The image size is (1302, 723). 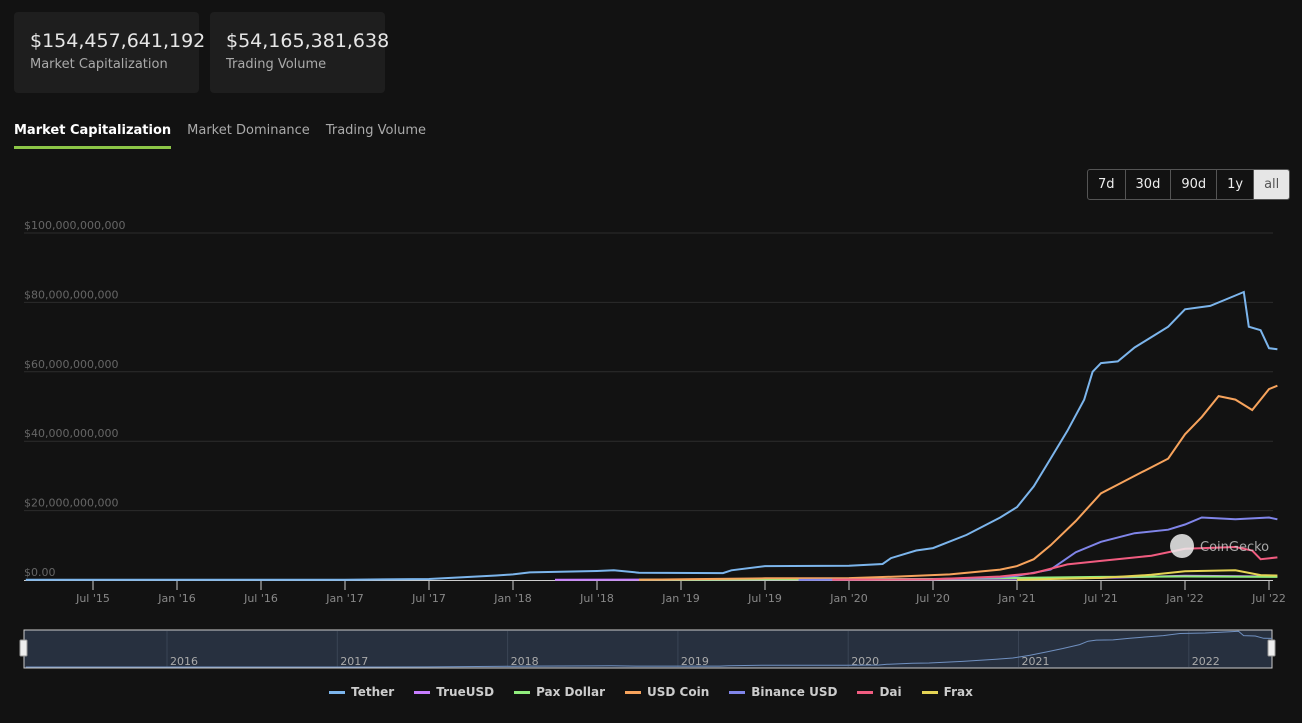 What do you see at coordinates (260, 598) in the screenshot?
I see `x-tick-label: Jul '16` at bounding box center [260, 598].